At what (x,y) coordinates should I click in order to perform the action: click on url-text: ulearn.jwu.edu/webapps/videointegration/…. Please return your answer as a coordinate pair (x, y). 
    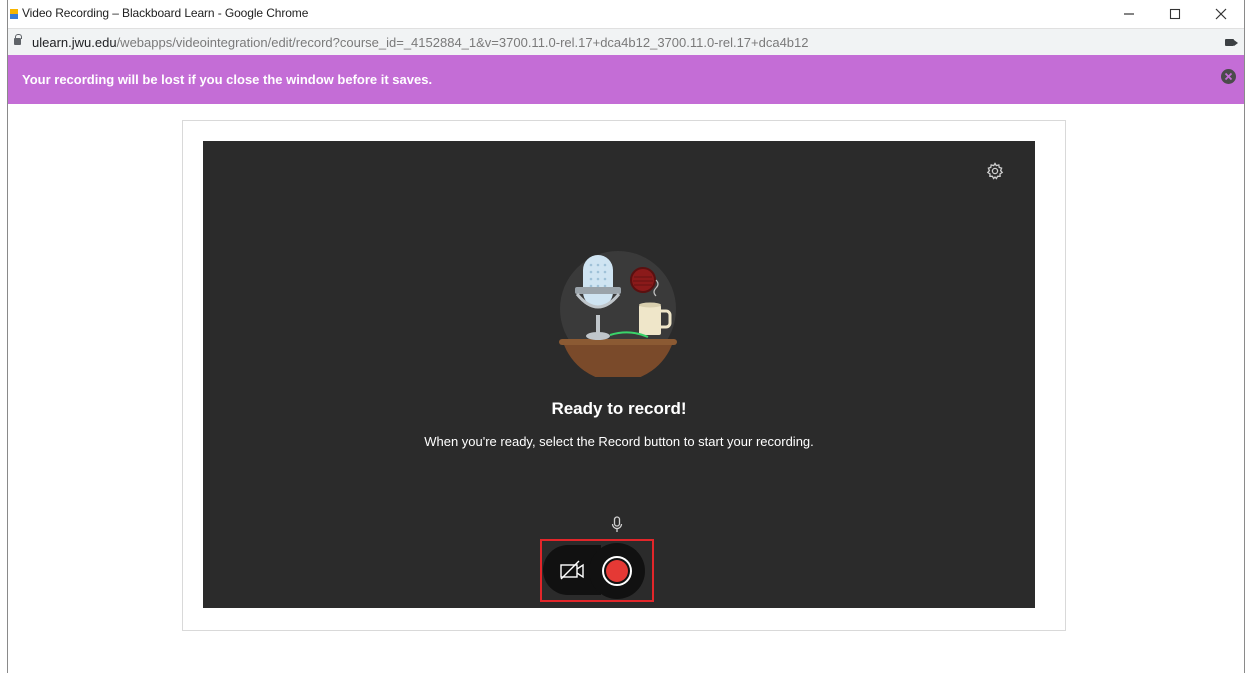
    Looking at the image, I should click on (420, 42).